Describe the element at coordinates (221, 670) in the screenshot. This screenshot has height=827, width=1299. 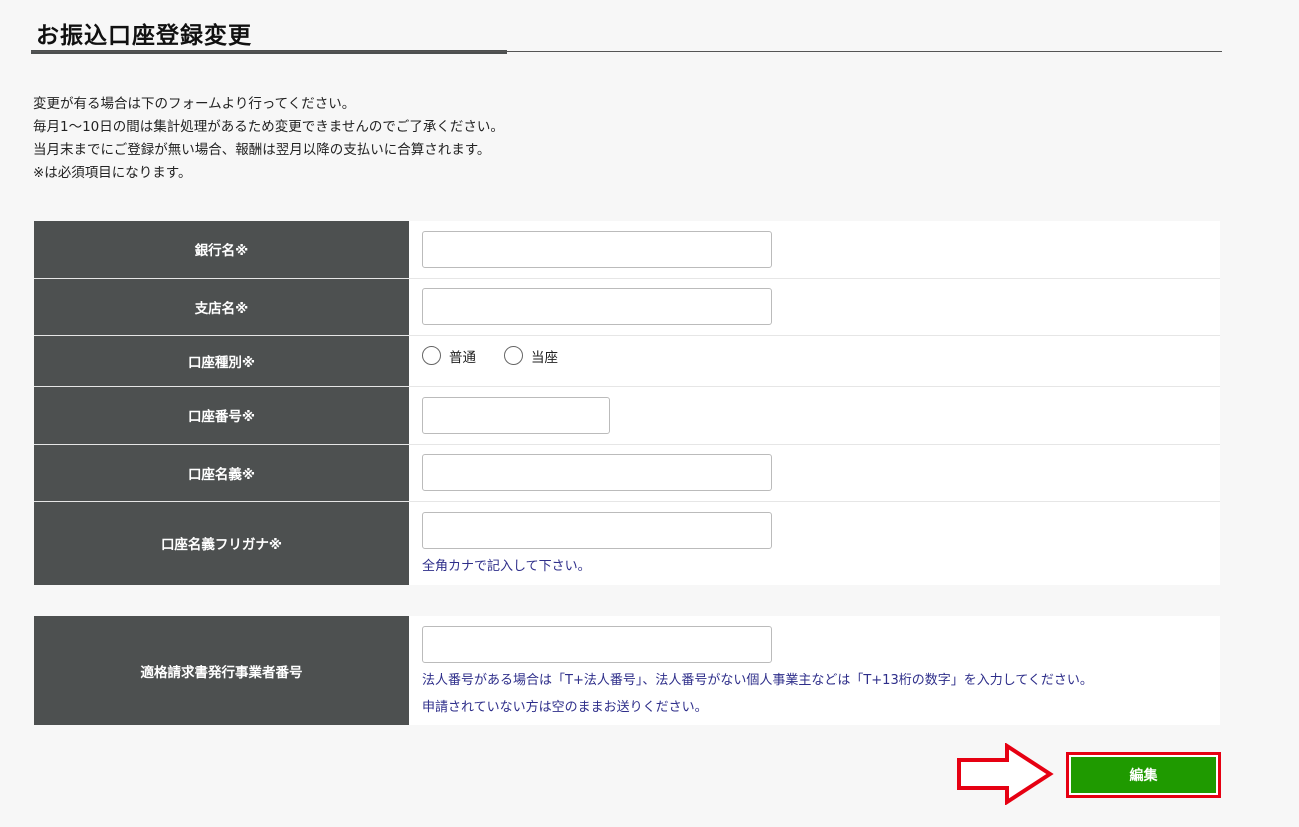
I see `invoice-number-label: 適格請求書発行事業者番号` at that location.